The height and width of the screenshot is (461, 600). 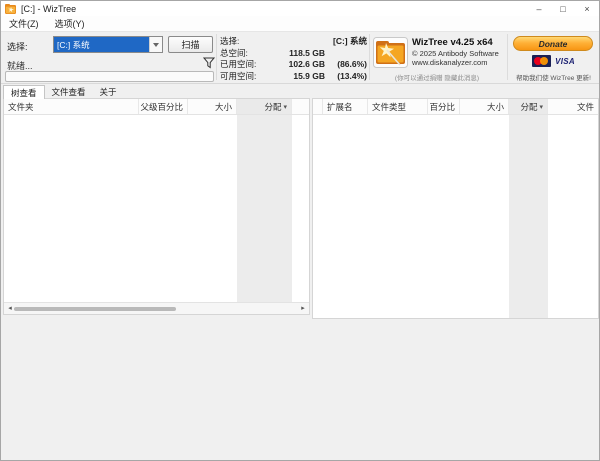 I want to click on info-row-used: 已用空间: 102.6 GB (86.6%), so click(x=293, y=65).